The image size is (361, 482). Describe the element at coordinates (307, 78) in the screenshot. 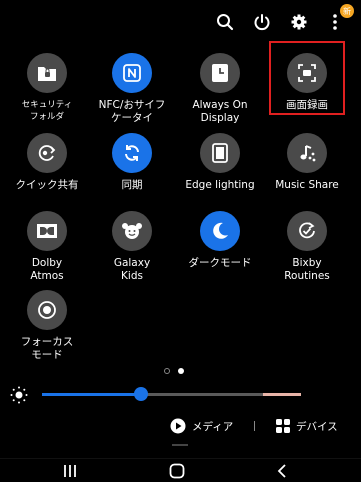

I see `highlight-box` at that location.